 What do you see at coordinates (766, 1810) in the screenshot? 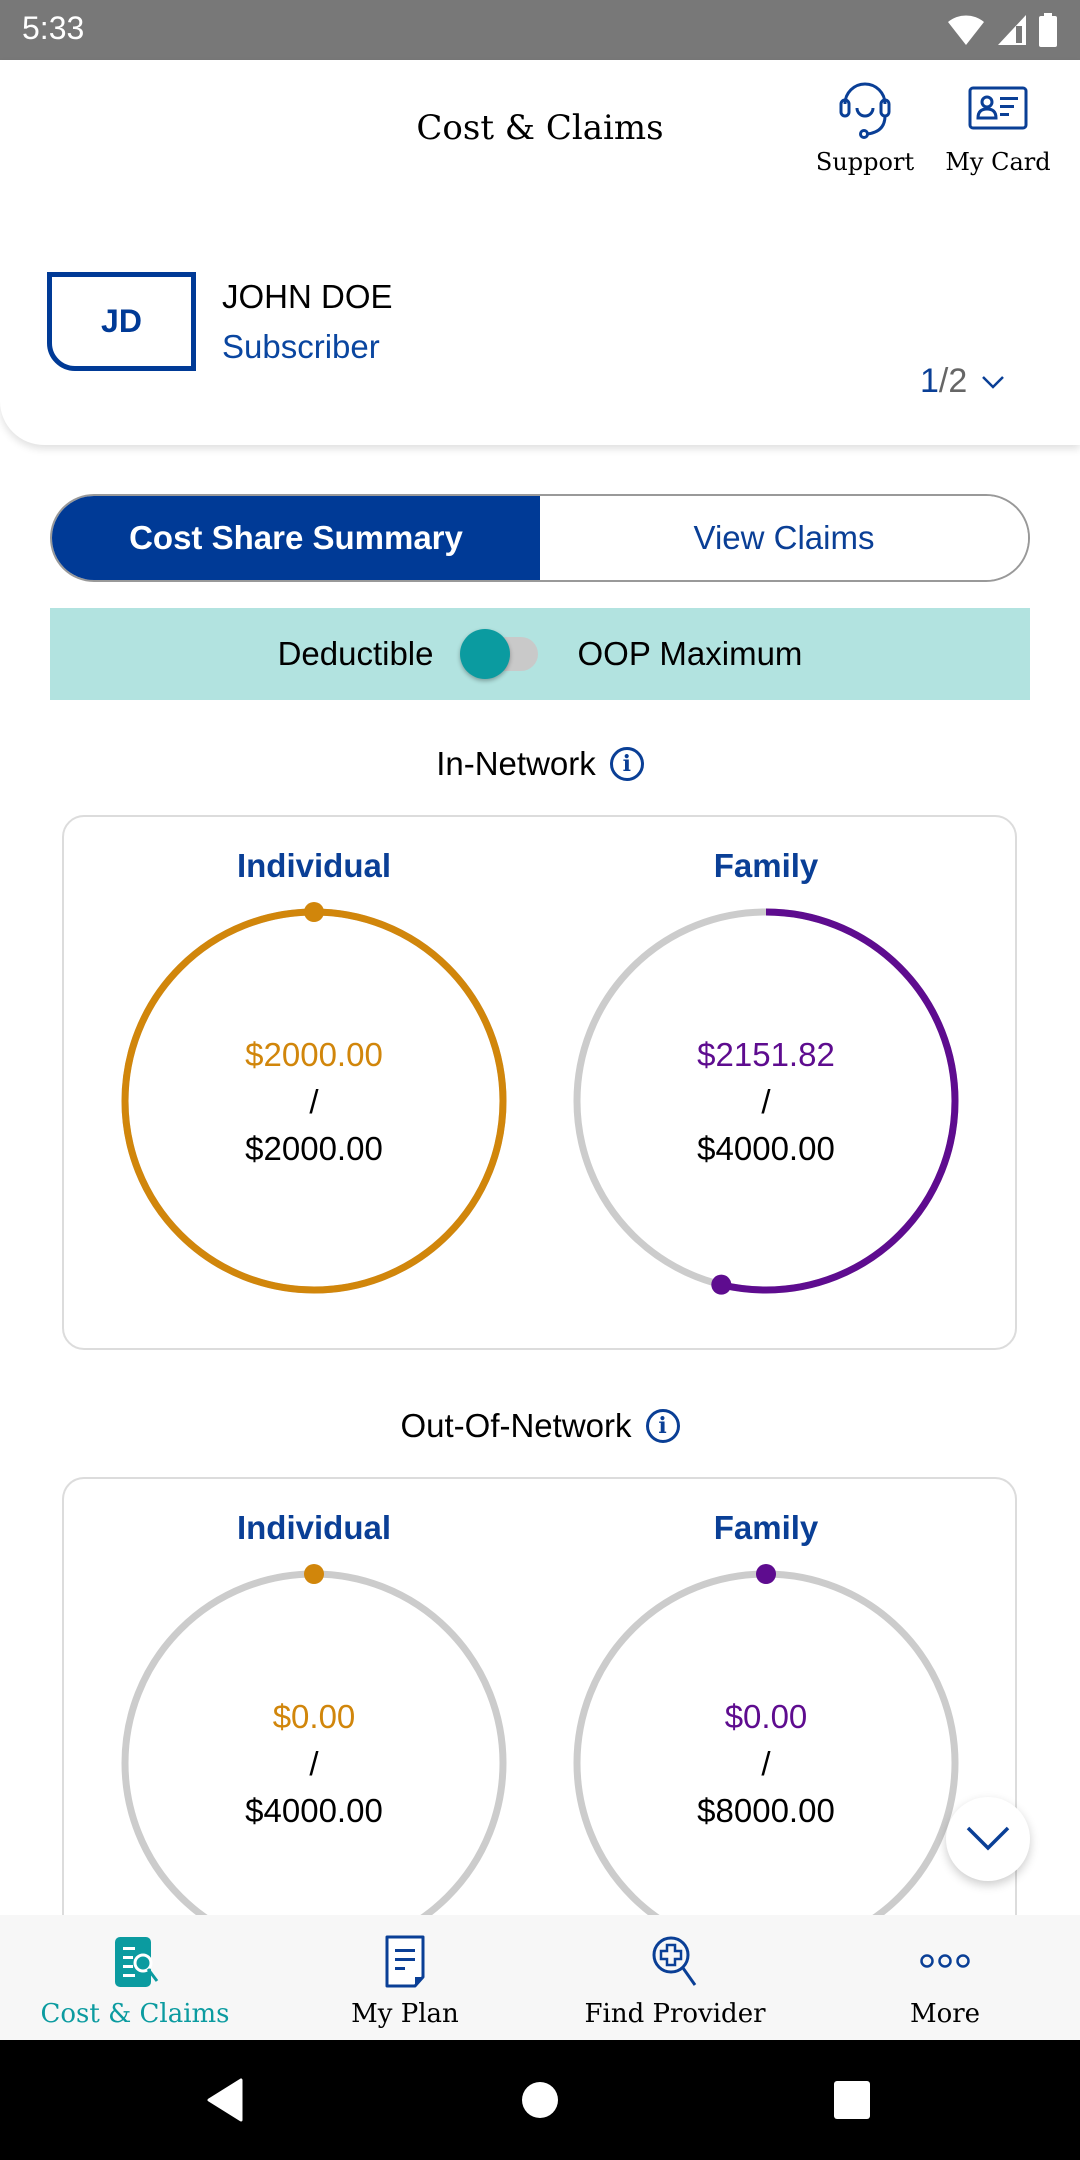
I see `amount-total: $8000.00` at bounding box center [766, 1810].